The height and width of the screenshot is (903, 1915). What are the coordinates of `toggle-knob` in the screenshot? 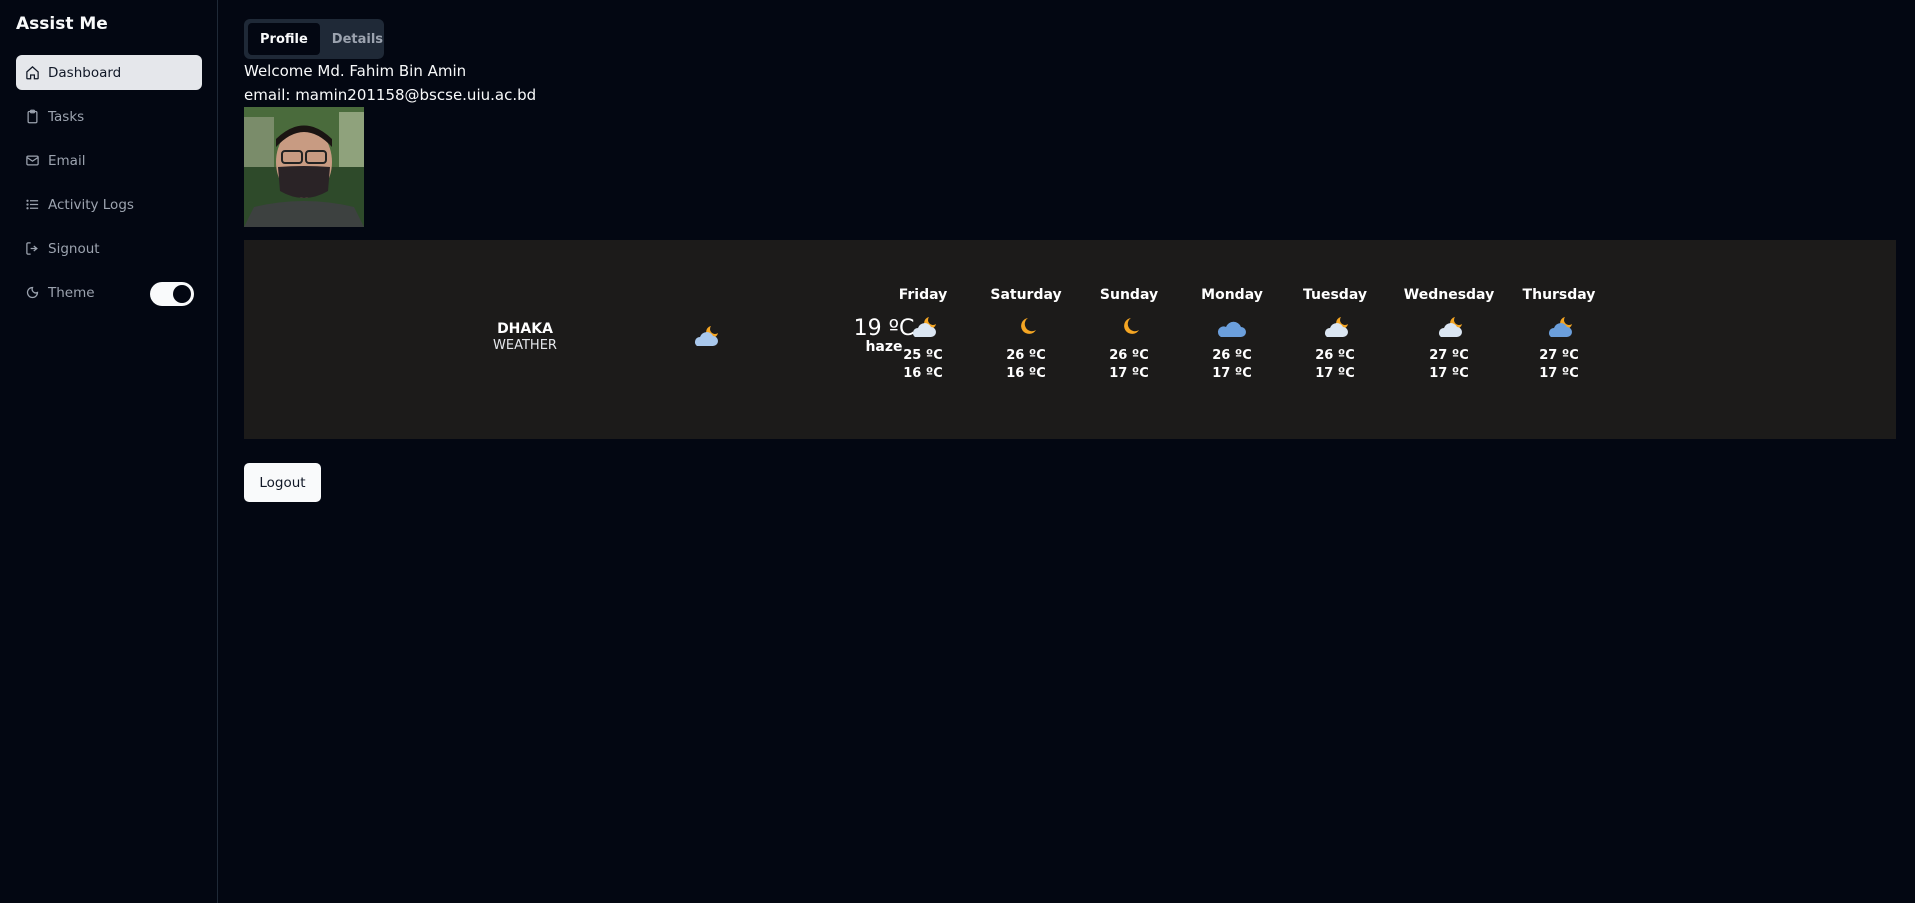 It's located at (182, 294).